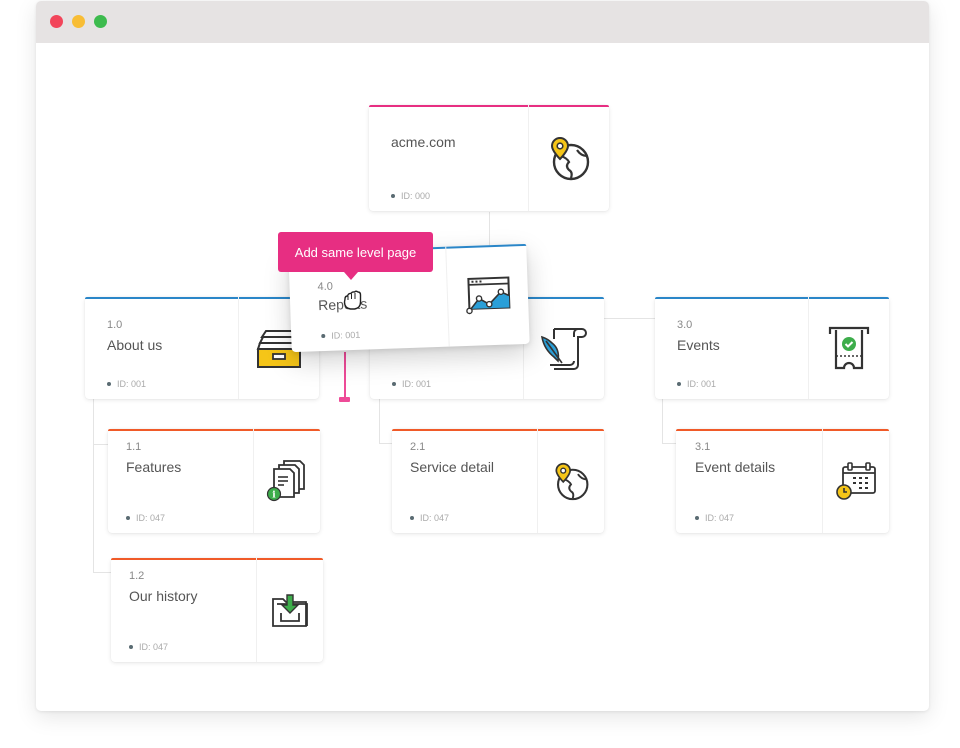 The image size is (960, 748). I want to click on page-card-our-history: 1.2 Our history ID: 047, so click(217, 610).